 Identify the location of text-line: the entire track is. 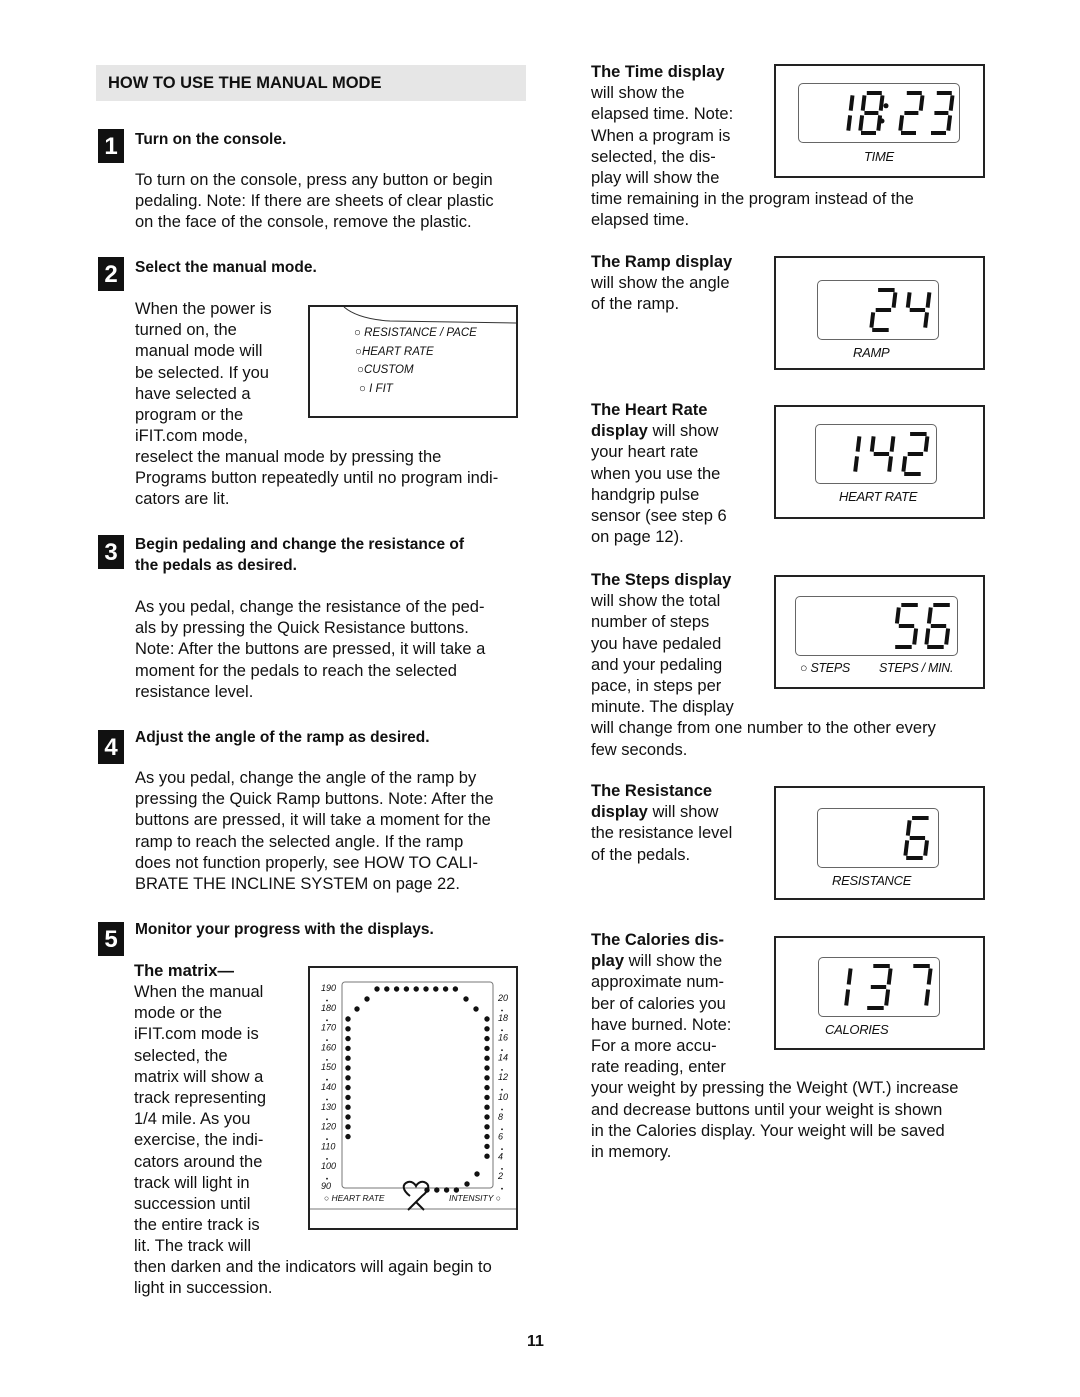
(197, 1225).